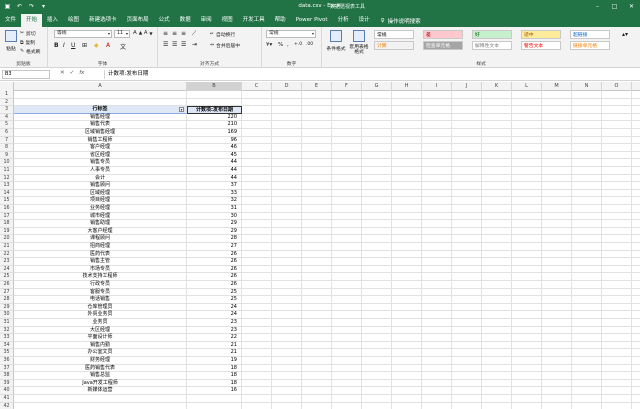 The width and height of the screenshot is (640, 409). I want to click on cell-a: 销售专员, so click(100, 163).